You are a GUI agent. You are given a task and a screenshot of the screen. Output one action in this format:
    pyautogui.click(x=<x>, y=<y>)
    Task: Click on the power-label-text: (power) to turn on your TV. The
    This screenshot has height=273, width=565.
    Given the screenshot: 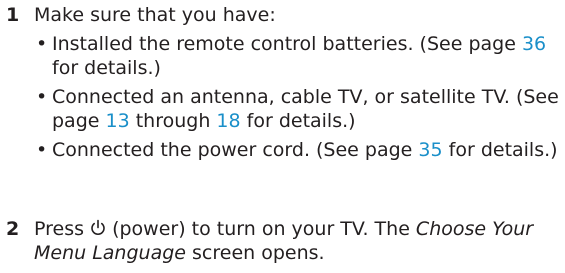 What is the action you would take?
    pyautogui.click(x=261, y=229)
    